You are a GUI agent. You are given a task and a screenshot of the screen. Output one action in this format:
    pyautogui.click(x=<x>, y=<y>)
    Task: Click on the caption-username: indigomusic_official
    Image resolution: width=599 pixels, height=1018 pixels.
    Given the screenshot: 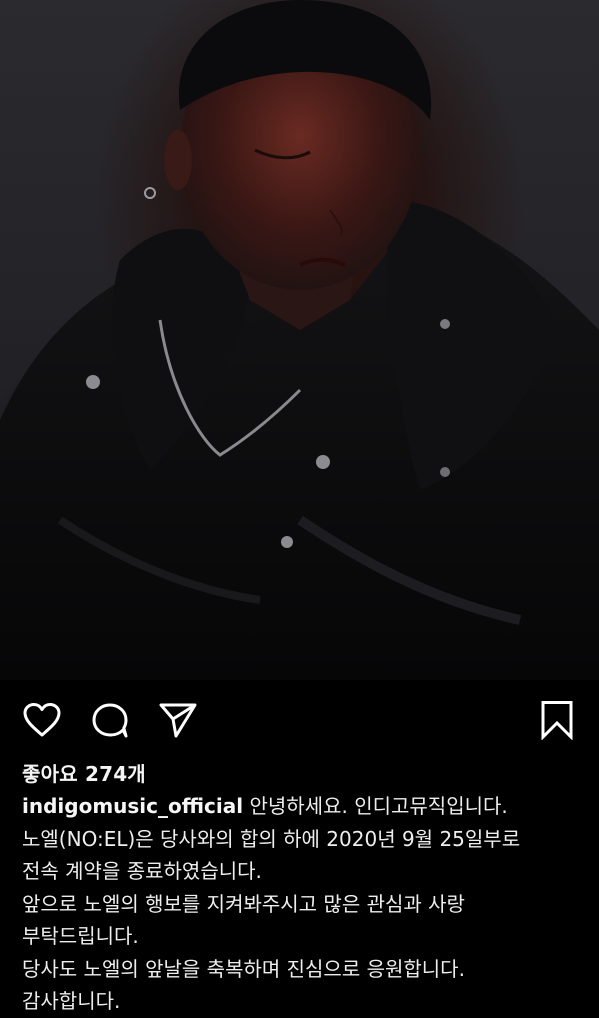 What is the action you would take?
    pyautogui.click(x=132, y=806)
    